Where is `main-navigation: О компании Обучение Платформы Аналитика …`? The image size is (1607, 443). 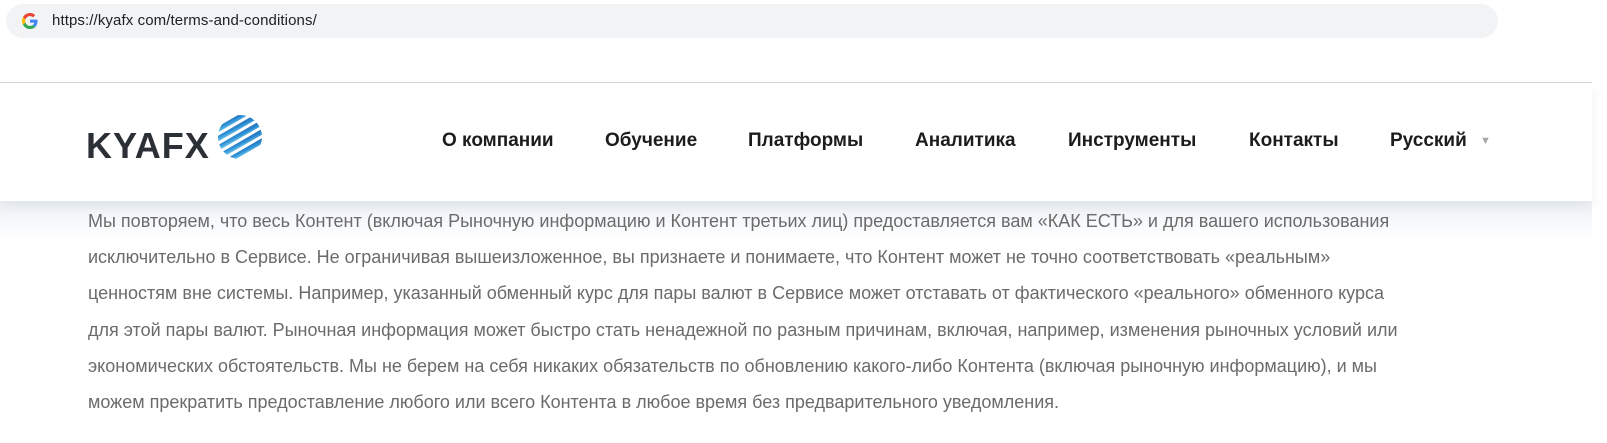 main-navigation: О компании Обучение Платформы Аналитика … is located at coordinates (796, 145).